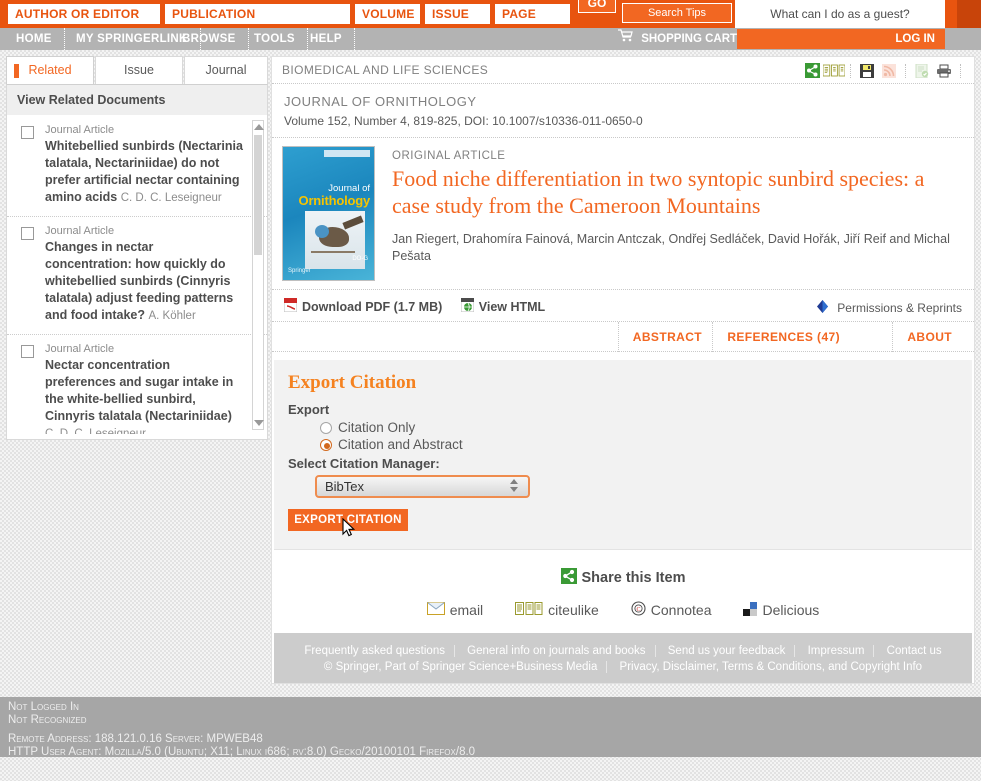 The image size is (981, 781). Describe the element at coordinates (597, 6) in the screenshot. I see `search-go-button: GO` at that location.